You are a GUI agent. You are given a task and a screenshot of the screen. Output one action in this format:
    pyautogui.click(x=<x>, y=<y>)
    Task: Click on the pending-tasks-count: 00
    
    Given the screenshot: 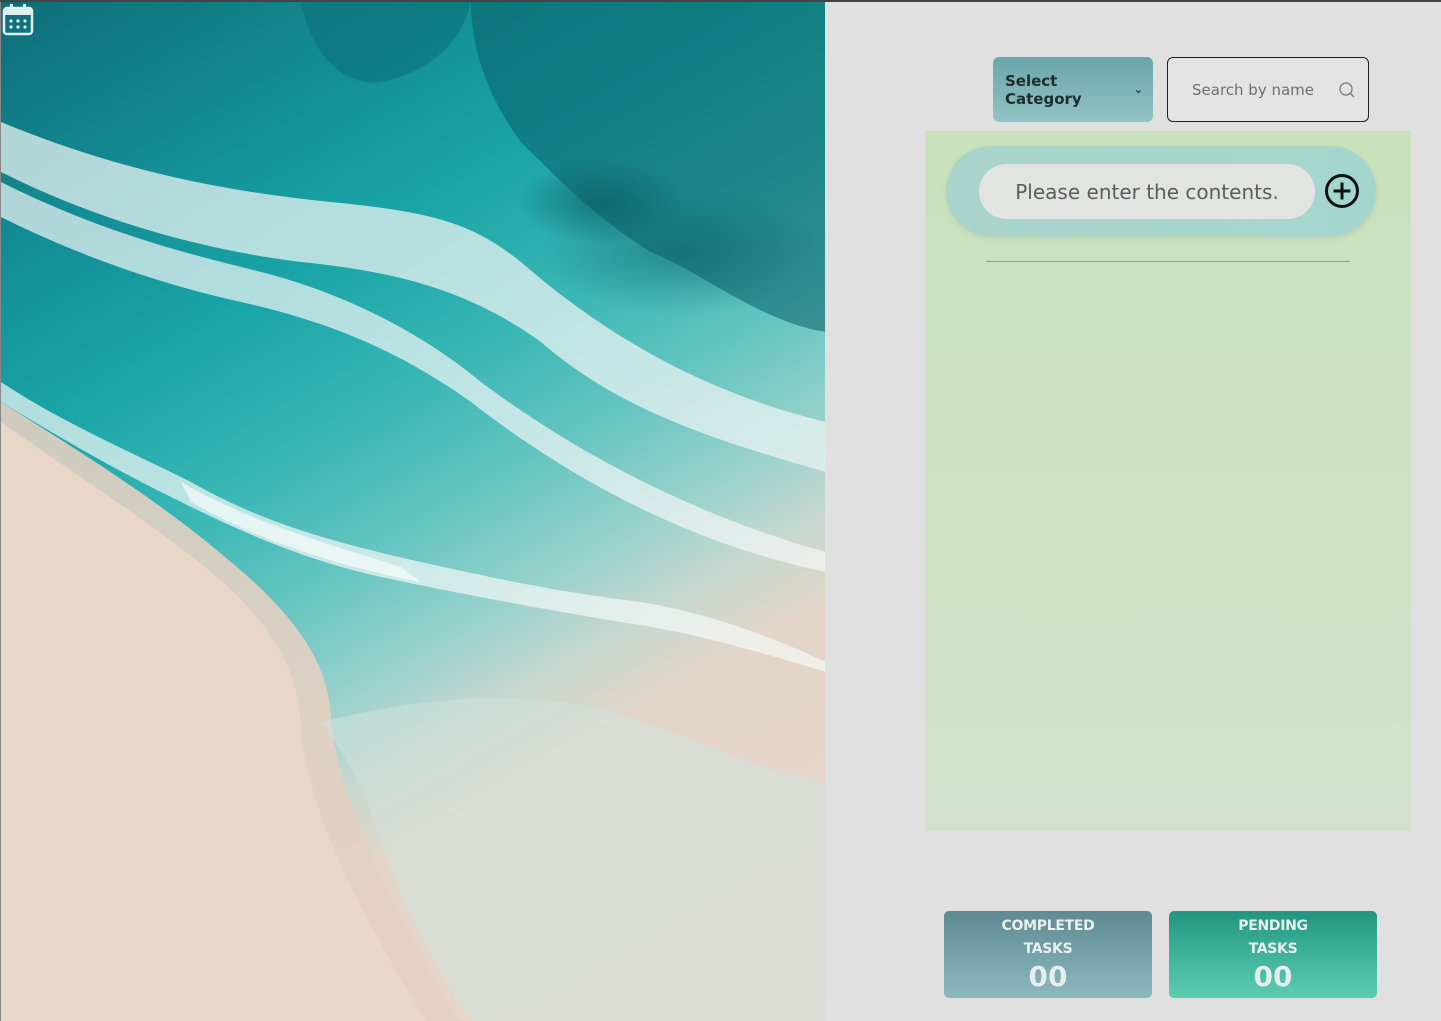 What is the action you would take?
    pyautogui.click(x=1273, y=976)
    